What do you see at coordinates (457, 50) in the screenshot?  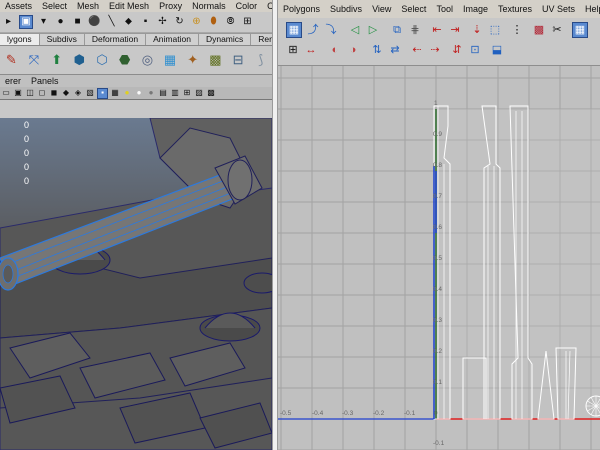 I see `swap-icon: ⇵` at bounding box center [457, 50].